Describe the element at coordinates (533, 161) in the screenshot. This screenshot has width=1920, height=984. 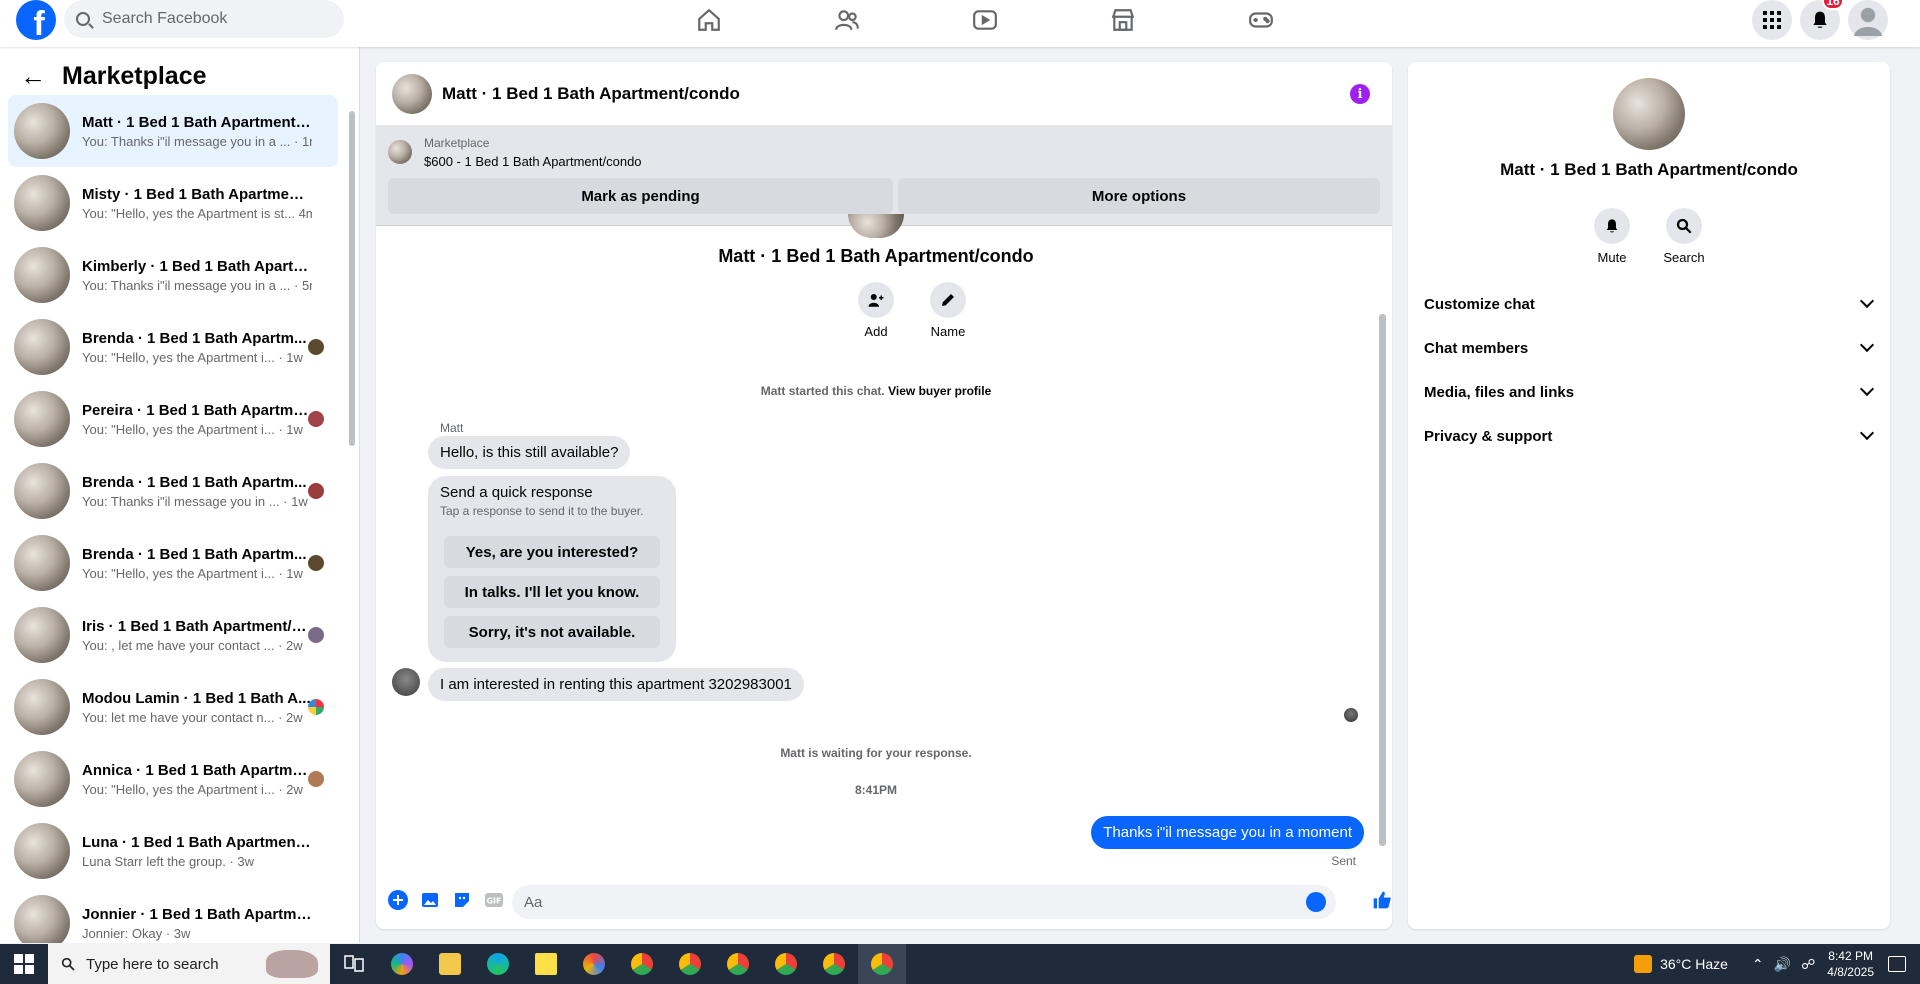
I see `listing-title: $600 - 1 Bed 1 Bath Apartment/condo` at that location.